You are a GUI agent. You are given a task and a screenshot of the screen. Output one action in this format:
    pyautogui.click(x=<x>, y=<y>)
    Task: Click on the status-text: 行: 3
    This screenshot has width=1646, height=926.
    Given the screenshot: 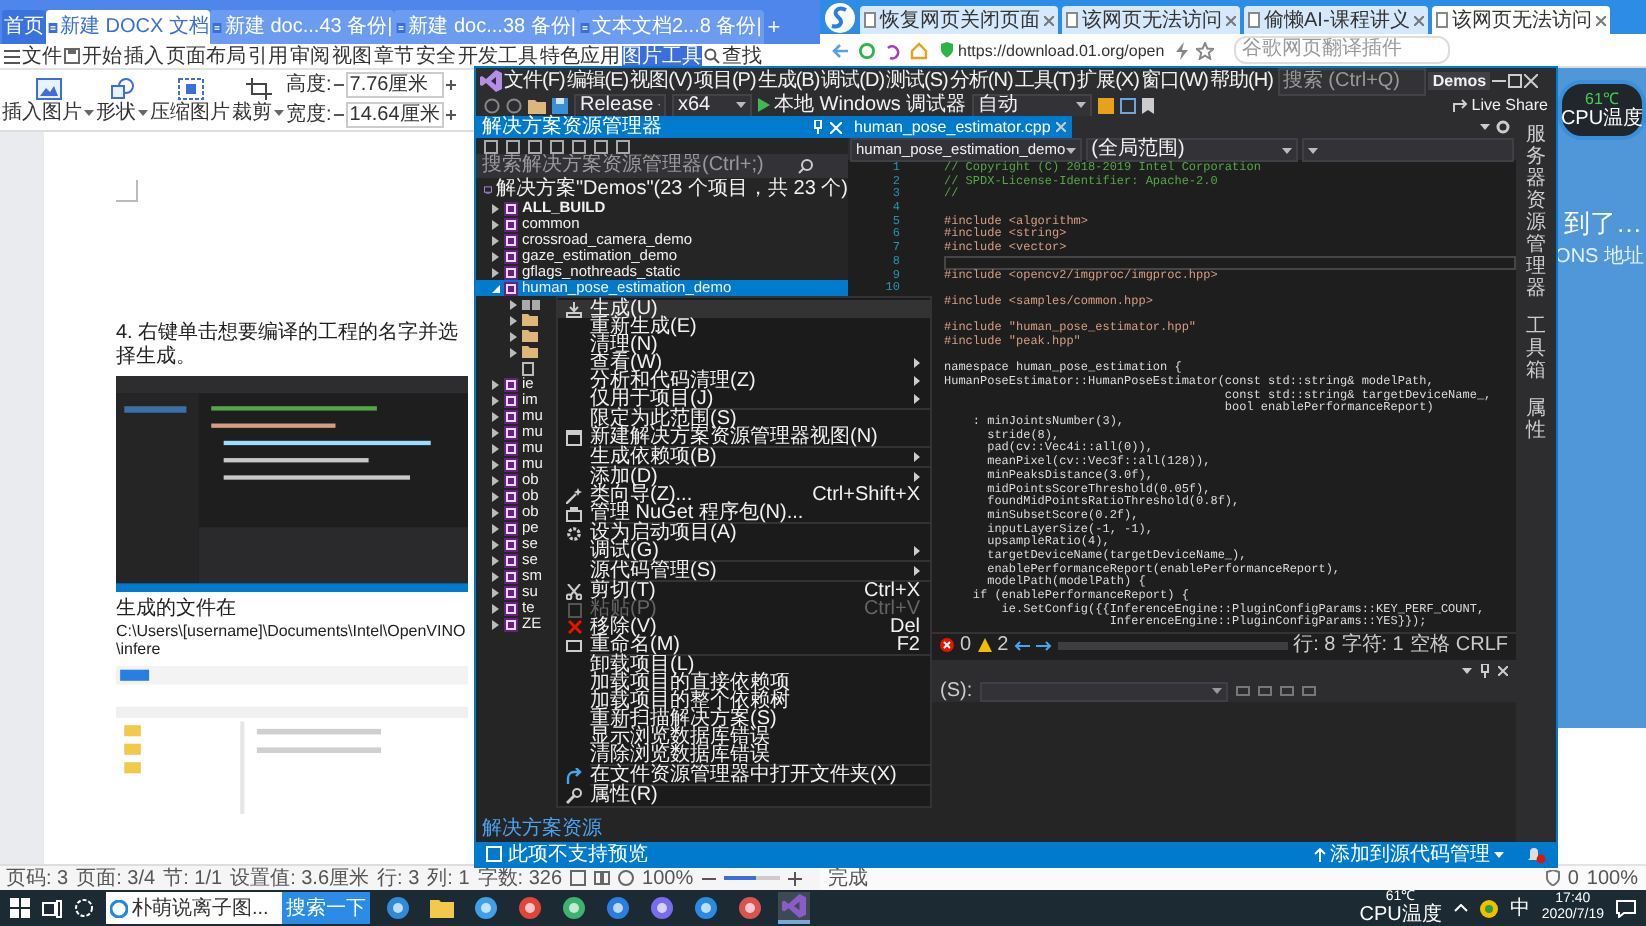 What is the action you would take?
    pyautogui.click(x=398, y=878)
    